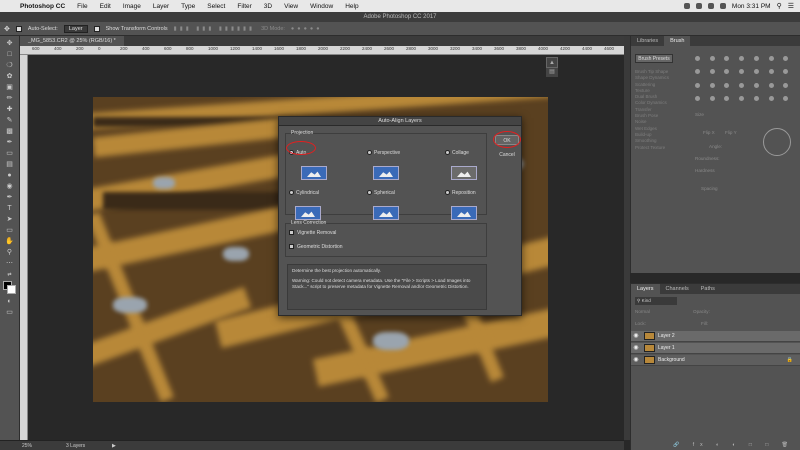  I want to click on auto-select-checkbox, so click(18, 28).